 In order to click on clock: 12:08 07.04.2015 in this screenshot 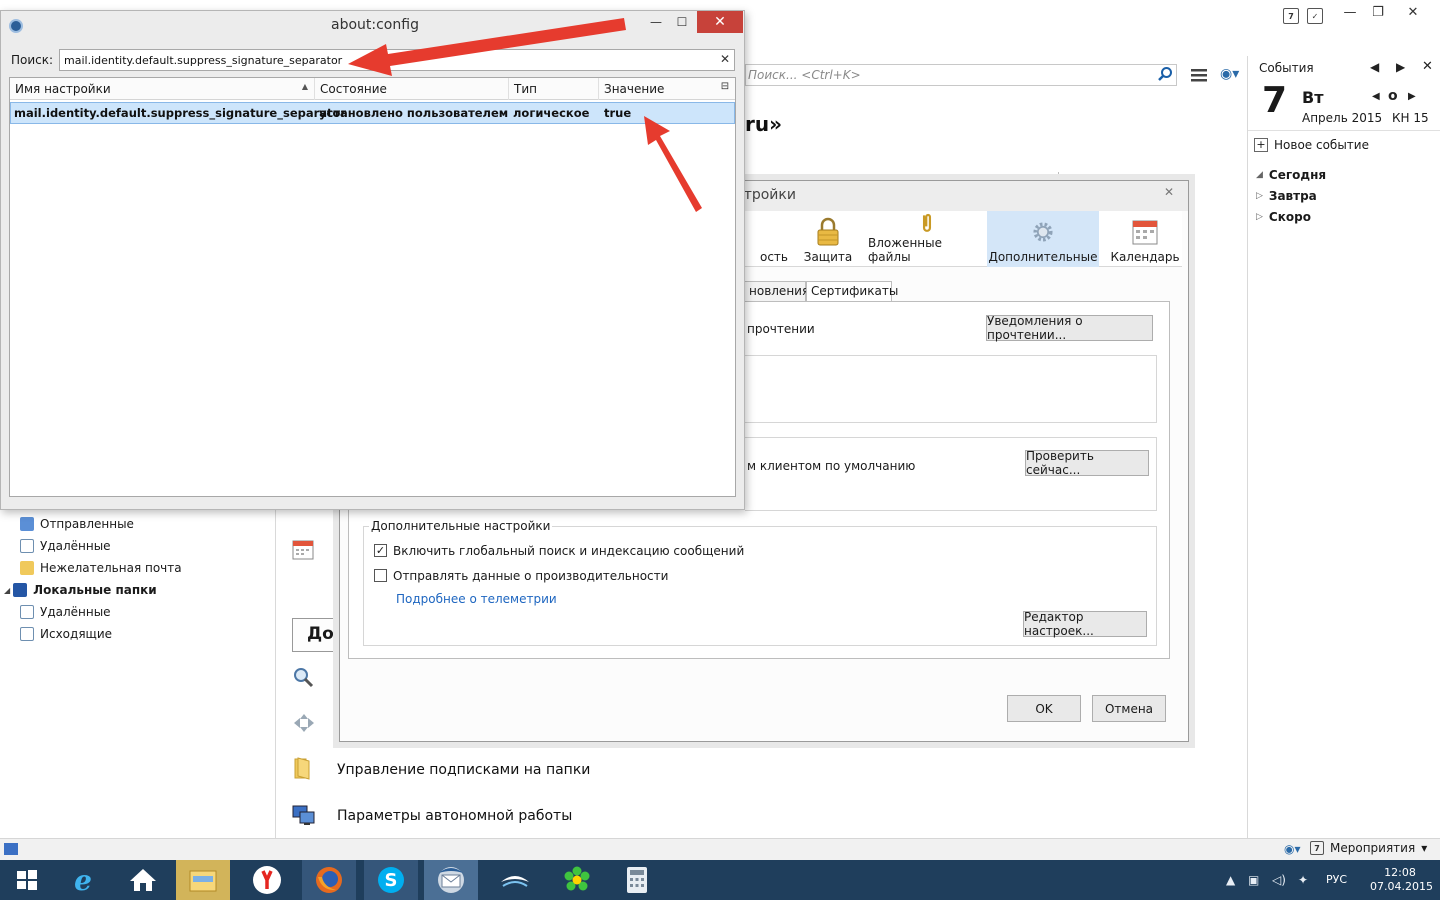, I will do `click(1401, 880)`.